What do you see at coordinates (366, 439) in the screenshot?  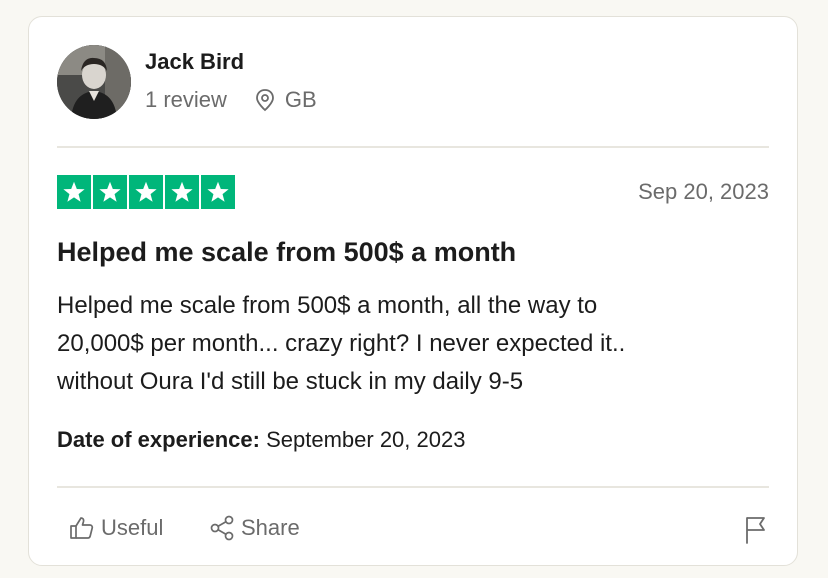 I see `experience-date: September 20, 2023` at bounding box center [366, 439].